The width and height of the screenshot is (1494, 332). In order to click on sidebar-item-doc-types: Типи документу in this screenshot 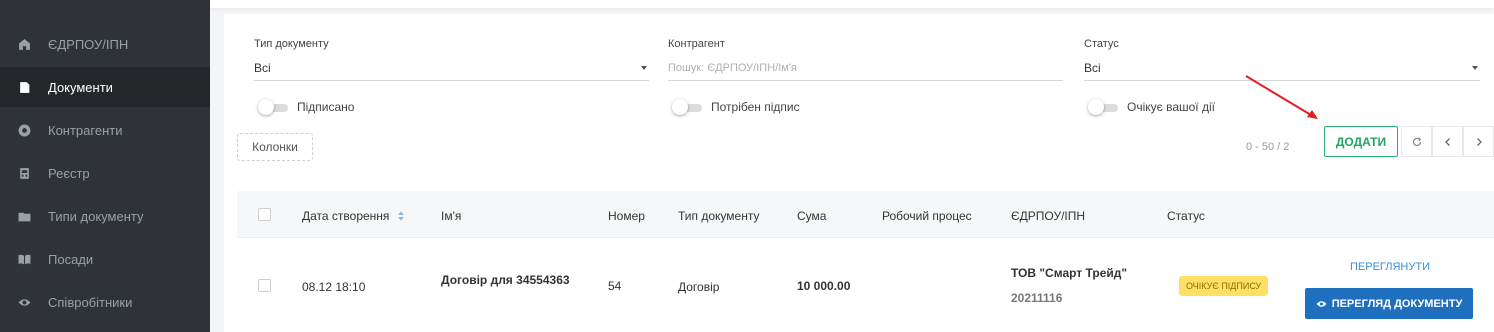, I will do `click(105, 216)`.